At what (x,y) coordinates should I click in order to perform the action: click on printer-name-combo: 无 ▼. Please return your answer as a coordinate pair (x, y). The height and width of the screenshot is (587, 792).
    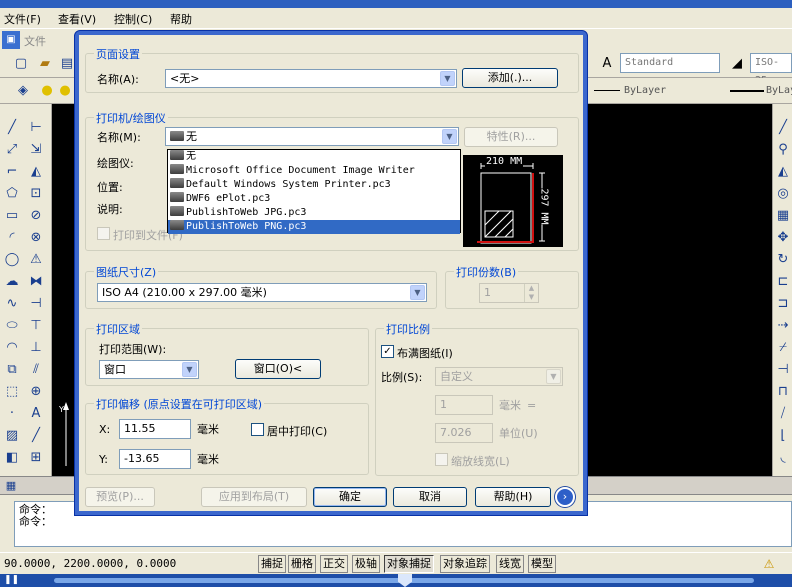
    Looking at the image, I should click on (312, 136).